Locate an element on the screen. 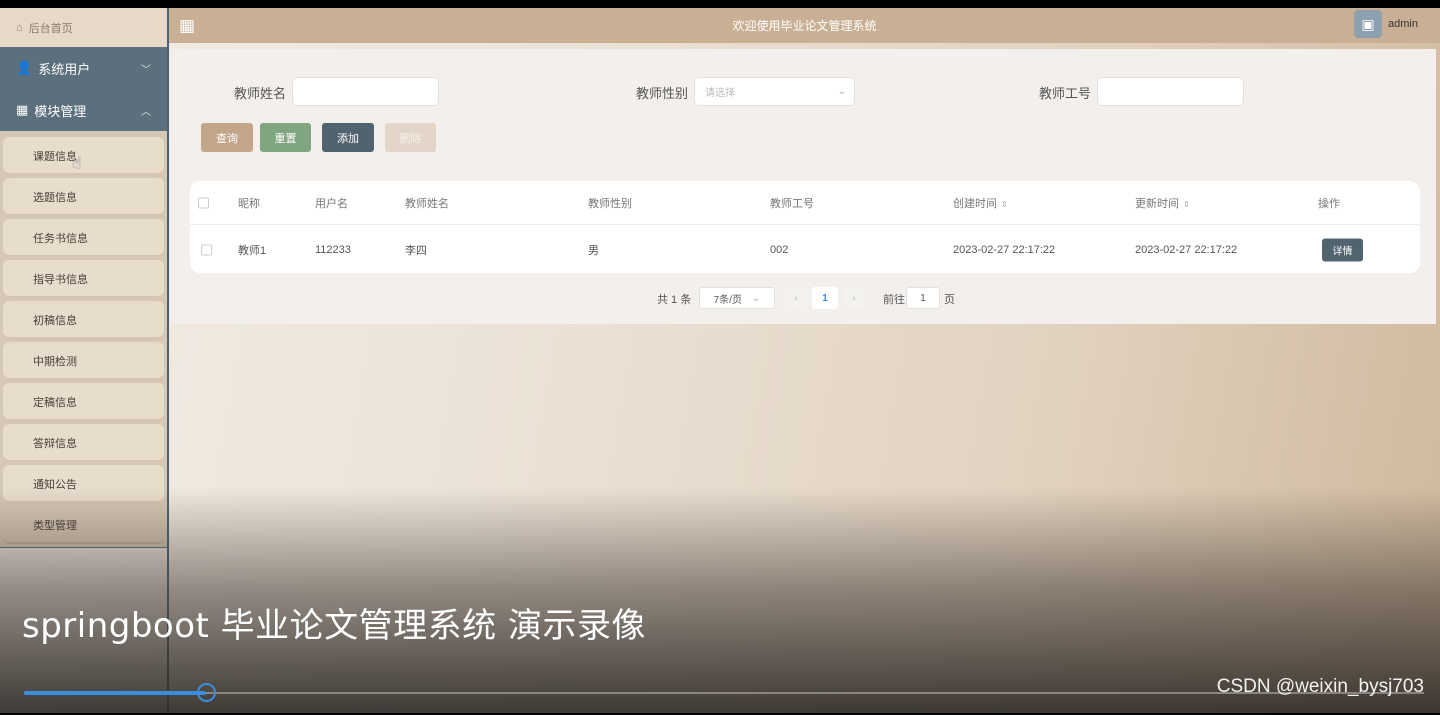 Image resolution: width=1440 pixels, height=715 pixels. reset-button: 重置 is located at coordinates (285, 137).